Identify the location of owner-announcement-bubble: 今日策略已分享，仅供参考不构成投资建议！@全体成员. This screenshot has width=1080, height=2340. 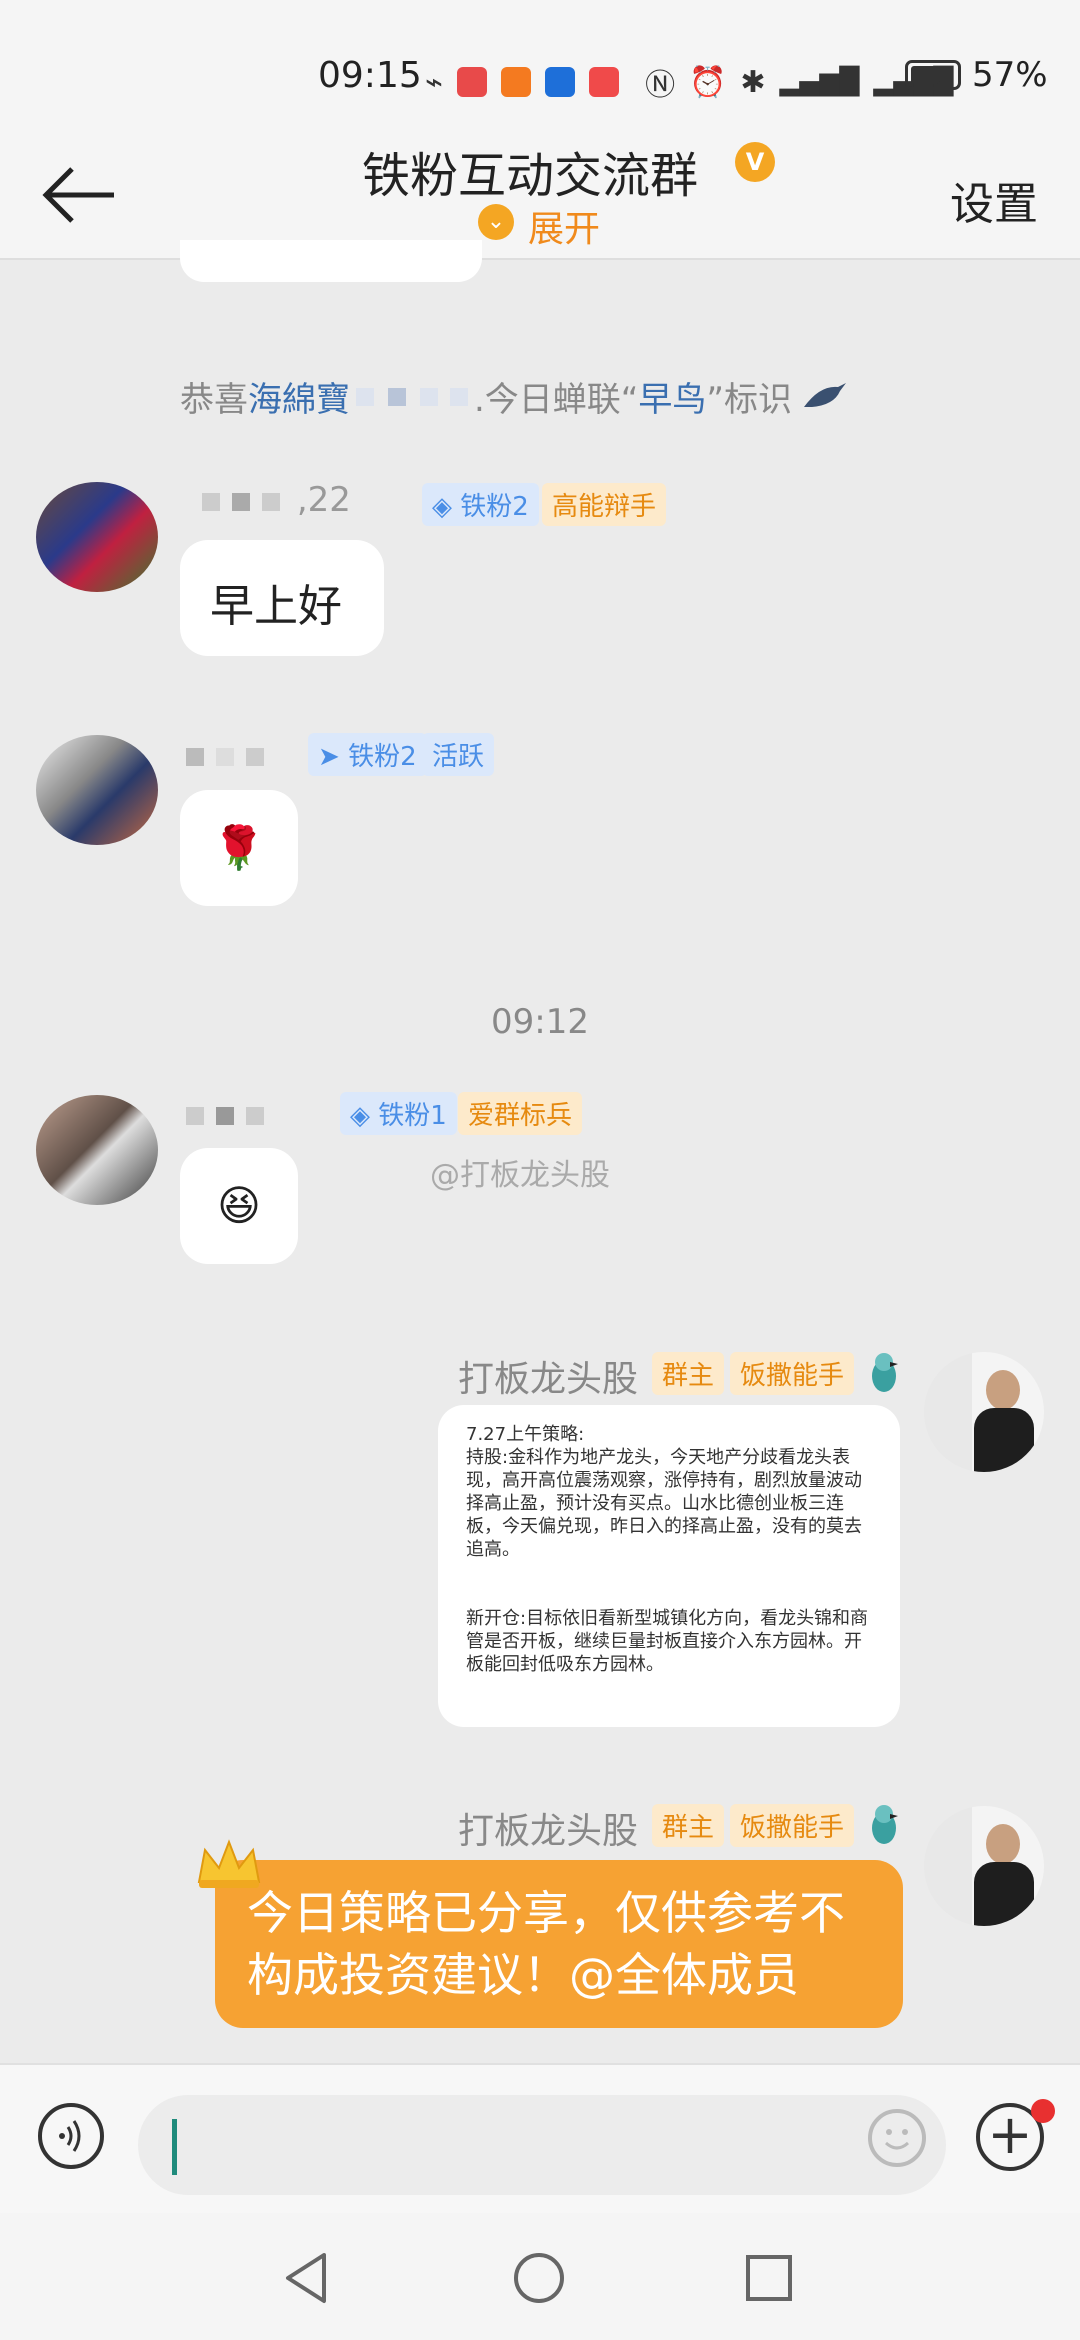
(559, 1944).